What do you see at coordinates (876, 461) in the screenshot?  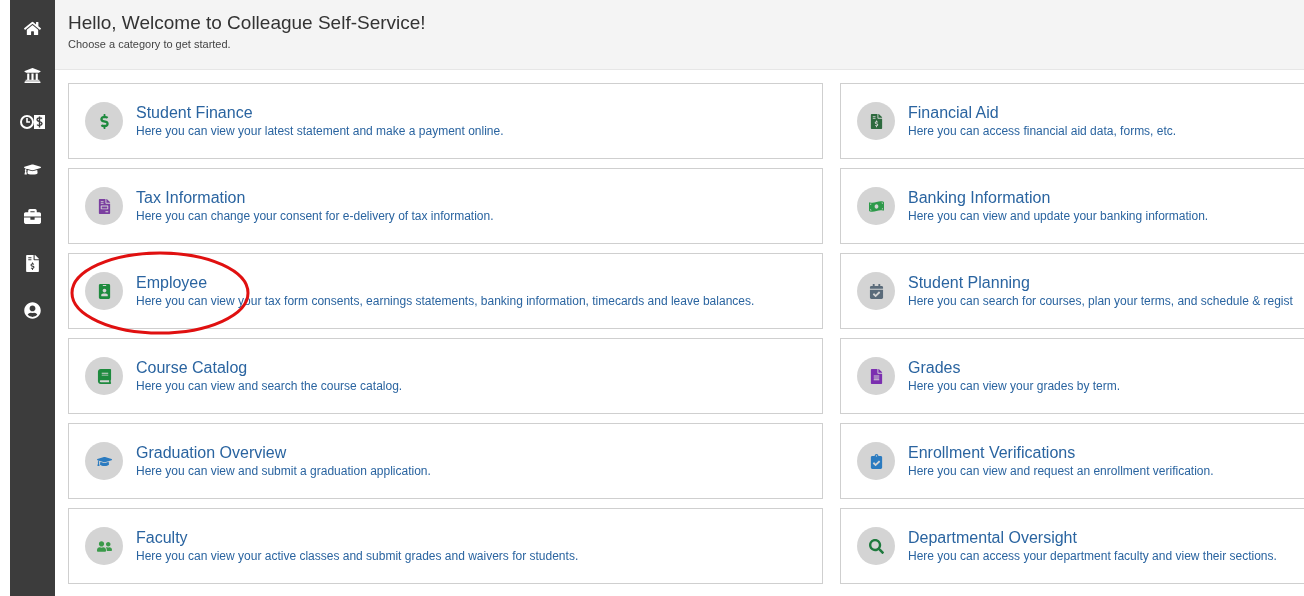 I see `clipboard-check-icon` at bounding box center [876, 461].